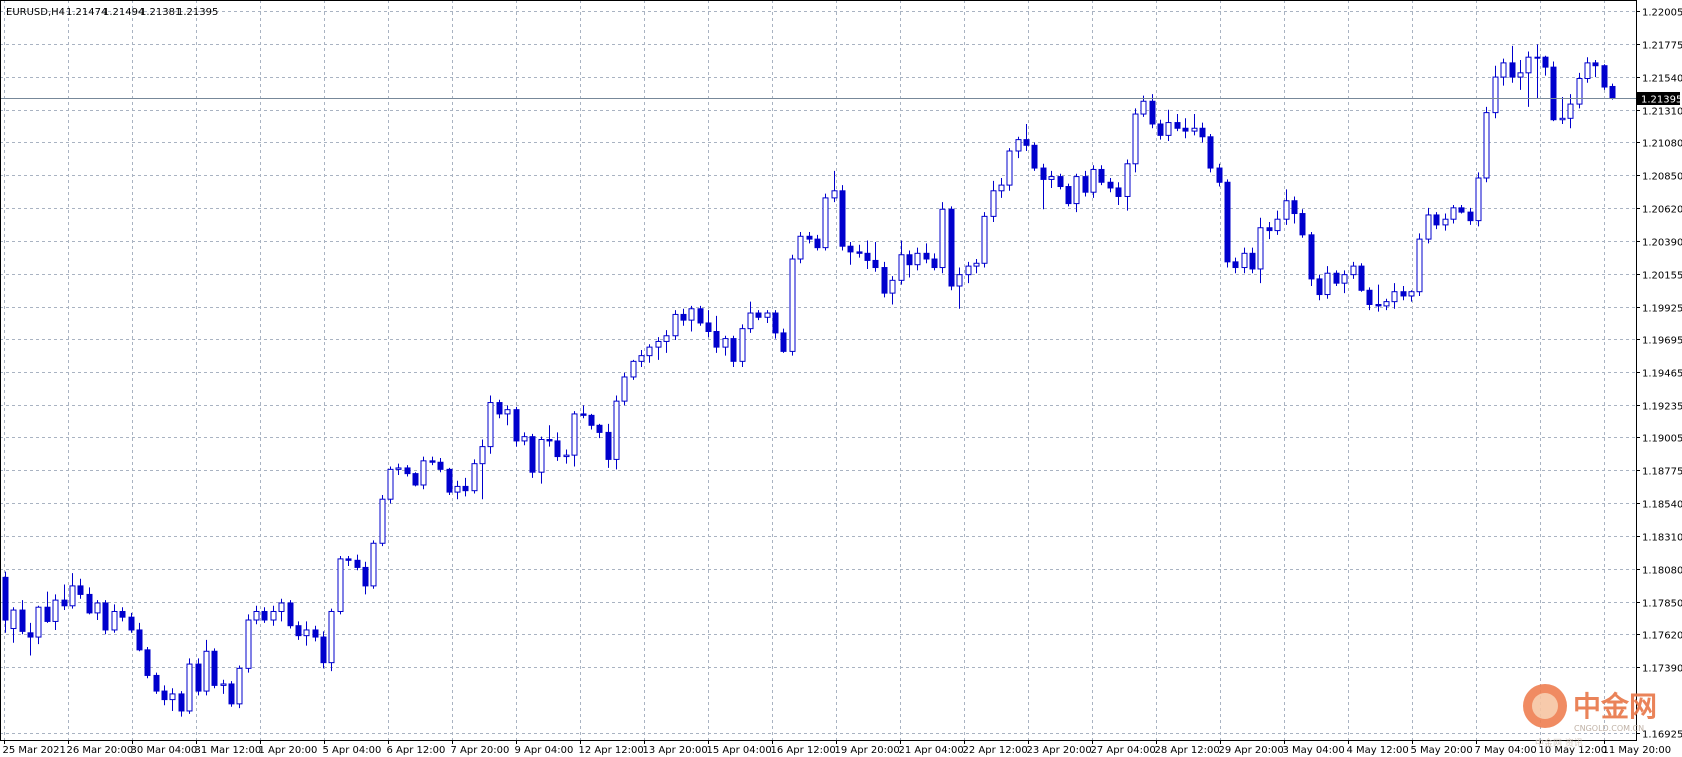 The image size is (1682, 757). What do you see at coordinates (1442, 750) in the screenshot?
I see `x-tick-label: 5 May 20:00` at bounding box center [1442, 750].